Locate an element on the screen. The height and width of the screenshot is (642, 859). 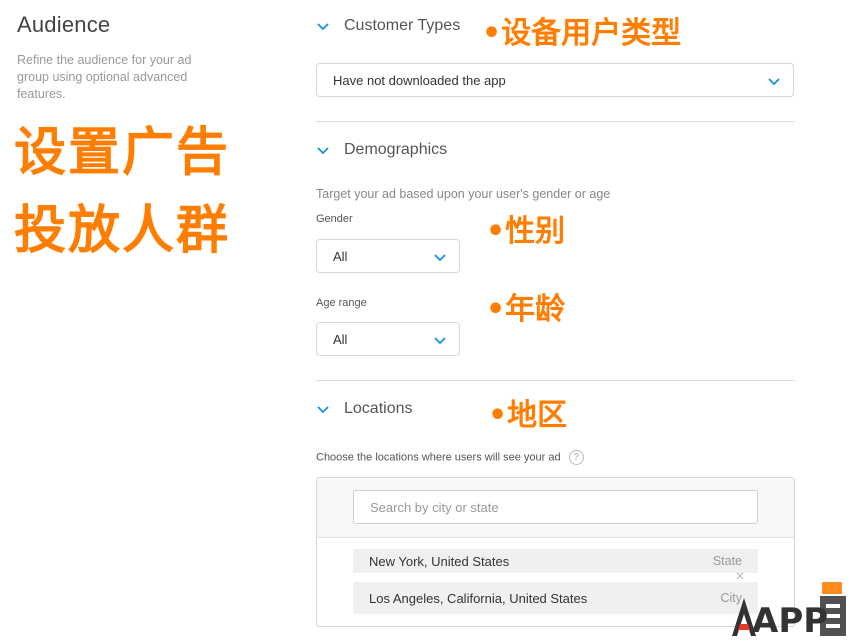
age-range-label: Age range is located at coordinates (341, 303).